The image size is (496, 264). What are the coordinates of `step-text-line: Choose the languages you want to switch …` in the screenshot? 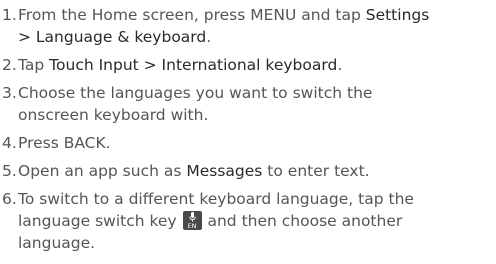 It's located at (195, 93).